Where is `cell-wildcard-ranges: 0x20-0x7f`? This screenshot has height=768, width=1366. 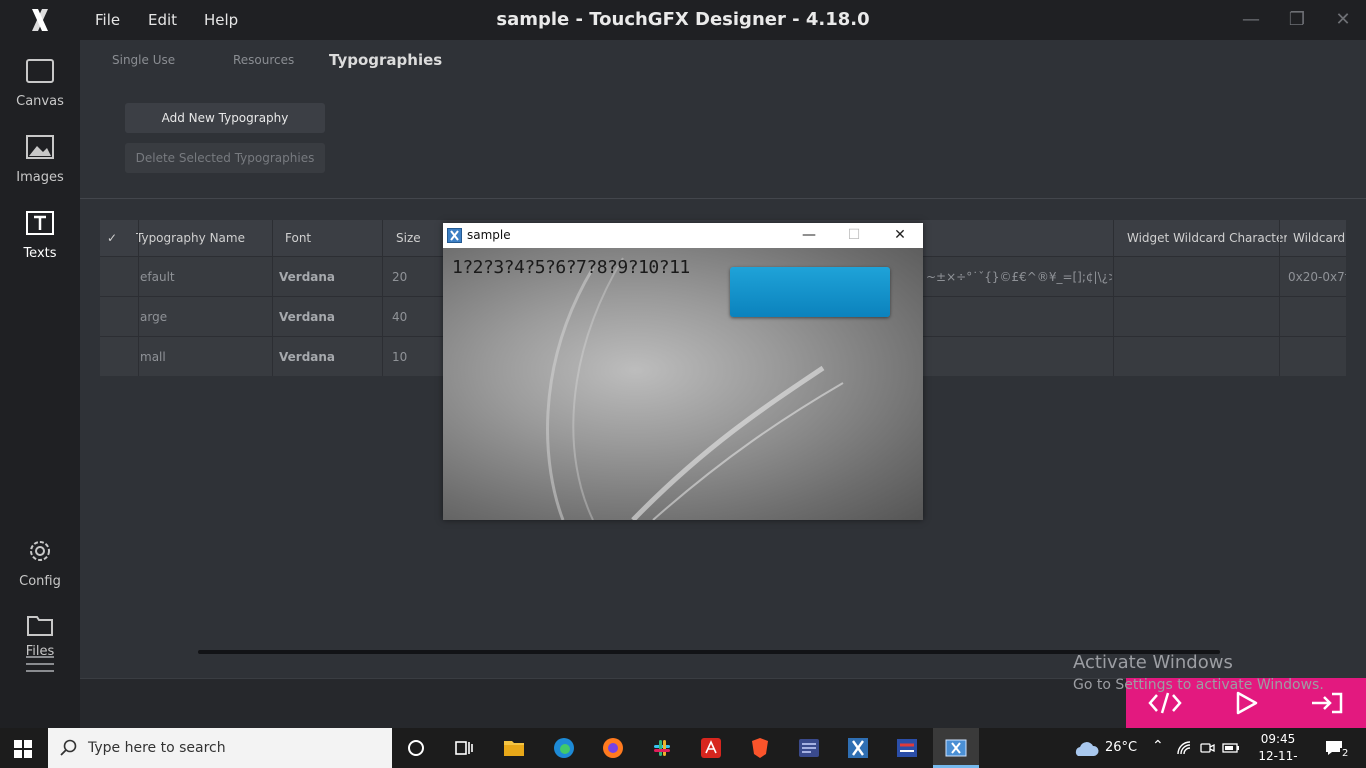
cell-wildcard-ranges: 0x20-0x7f is located at coordinates (1317, 277).